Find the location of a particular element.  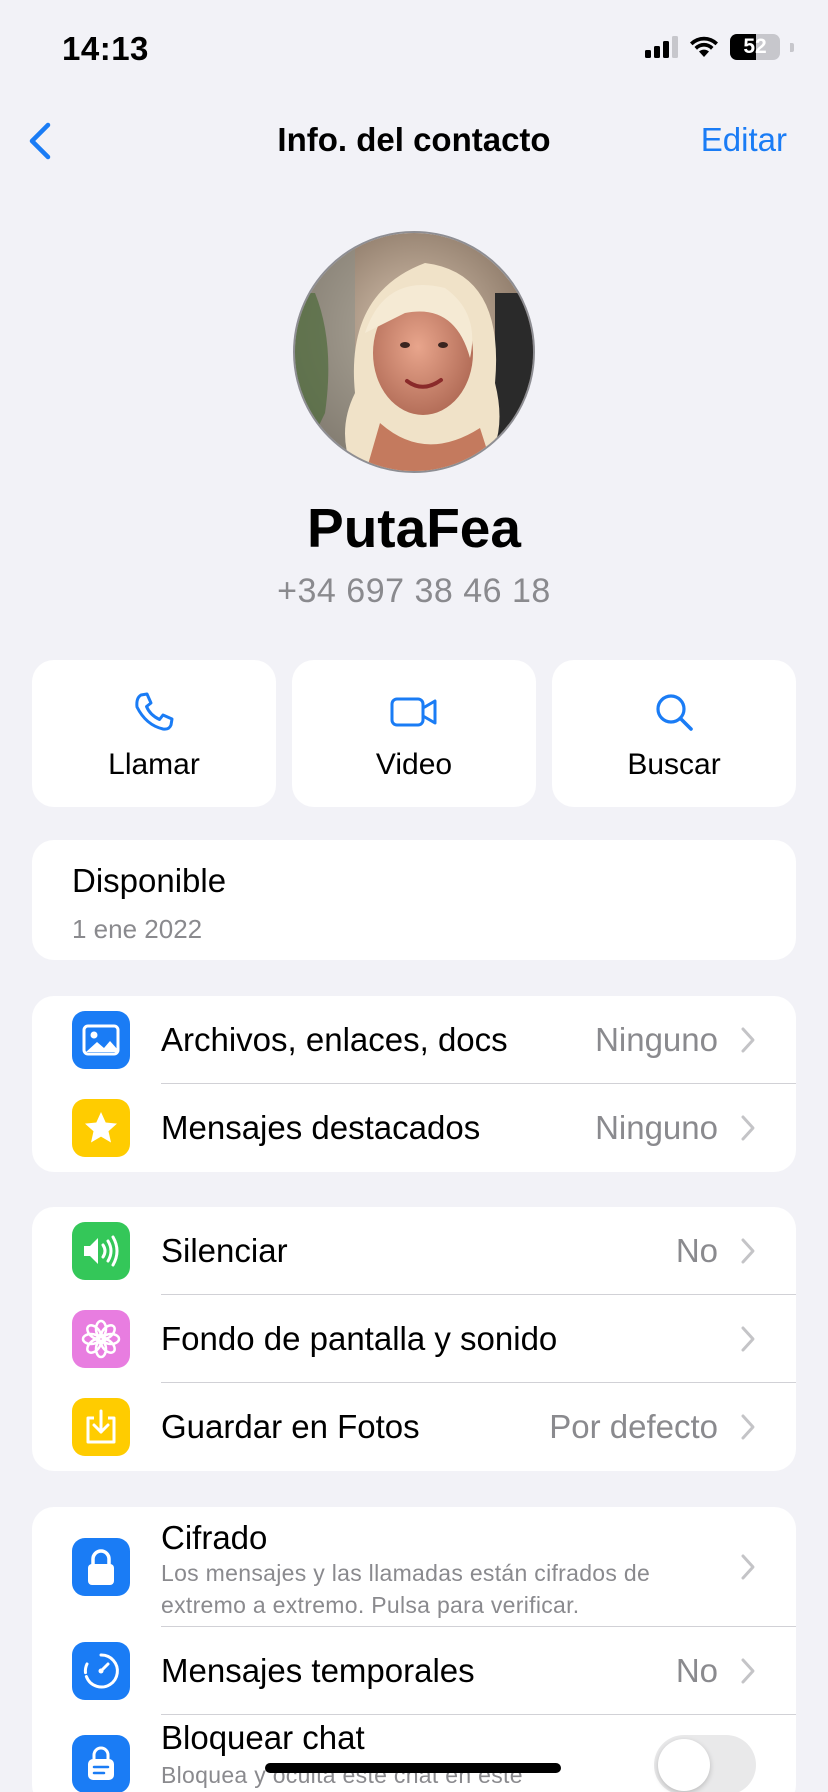

save-to-photos-label: Guardar en Fotos is located at coordinates (290, 1426).